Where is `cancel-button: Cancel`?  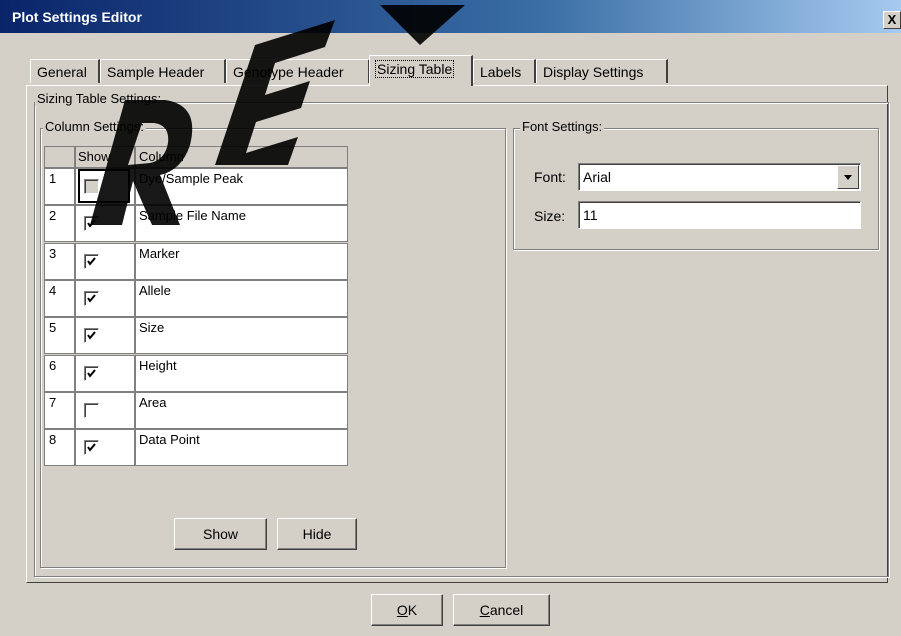
cancel-button: Cancel is located at coordinates (501, 610).